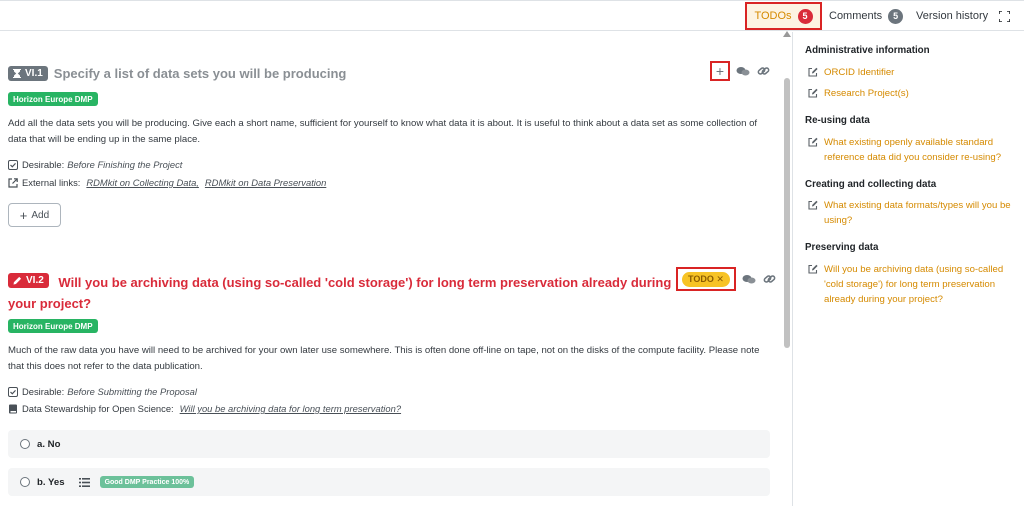 Image resolution: width=1024 pixels, height=506 pixels. What do you see at coordinates (837, 120) in the screenshot?
I see `todo-section-title: Re-using data` at bounding box center [837, 120].